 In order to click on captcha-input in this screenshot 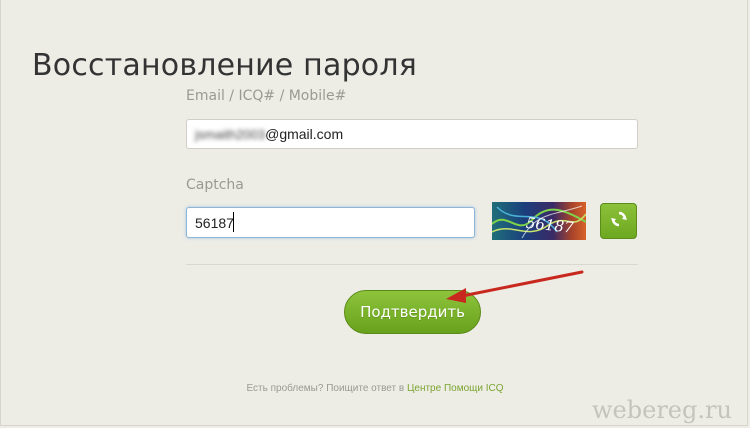, I will do `click(330, 222)`.